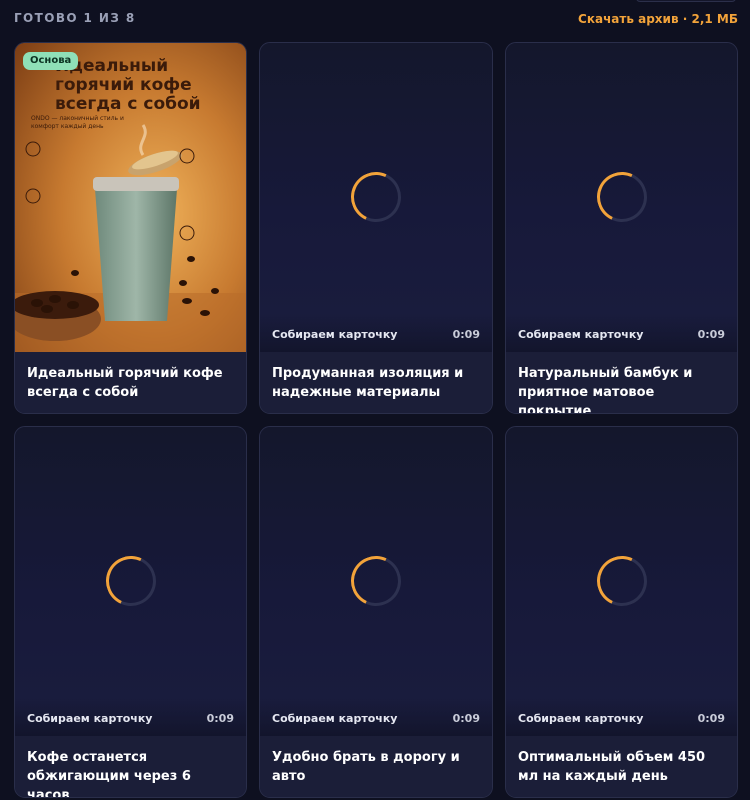 This screenshot has height=800, width=750. What do you see at coordinates (51, 61) in the screenshot?
I see `base-badge: Основа` at bounding box center [51, 61].